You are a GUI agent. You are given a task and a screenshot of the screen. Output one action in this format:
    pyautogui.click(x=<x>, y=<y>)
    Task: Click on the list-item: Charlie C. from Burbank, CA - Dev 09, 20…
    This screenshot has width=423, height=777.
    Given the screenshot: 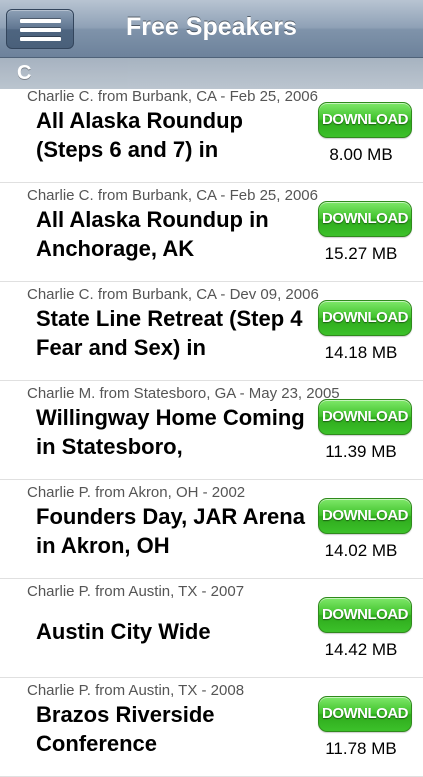 What is the action you would take?
    pyautogui.click(x=211, y=331)
    